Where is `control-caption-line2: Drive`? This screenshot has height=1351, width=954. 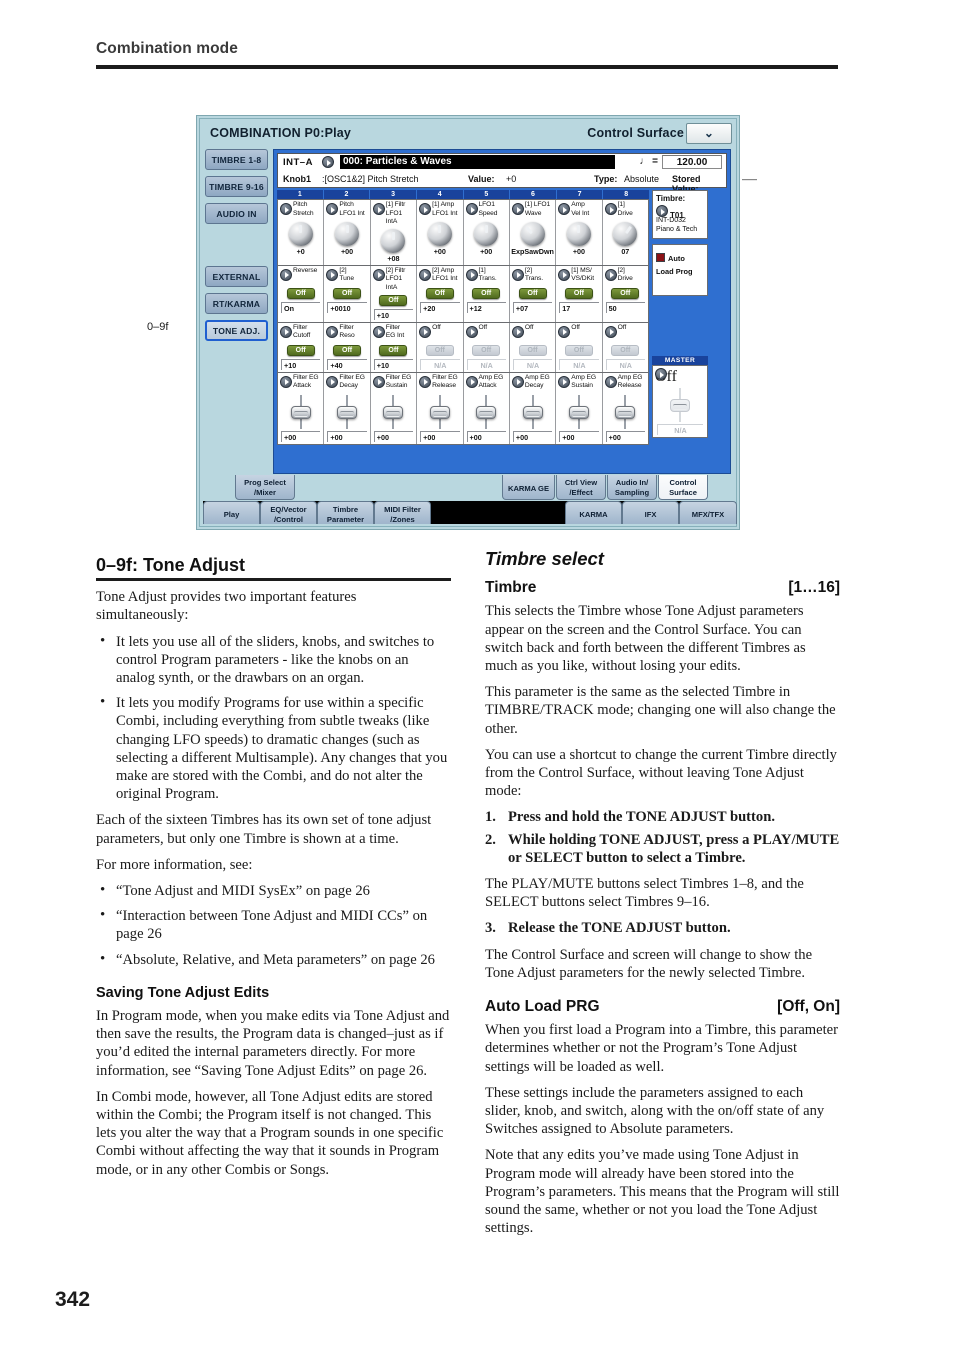
control-caption-line2: Drive is located at coordinates (625, 279).